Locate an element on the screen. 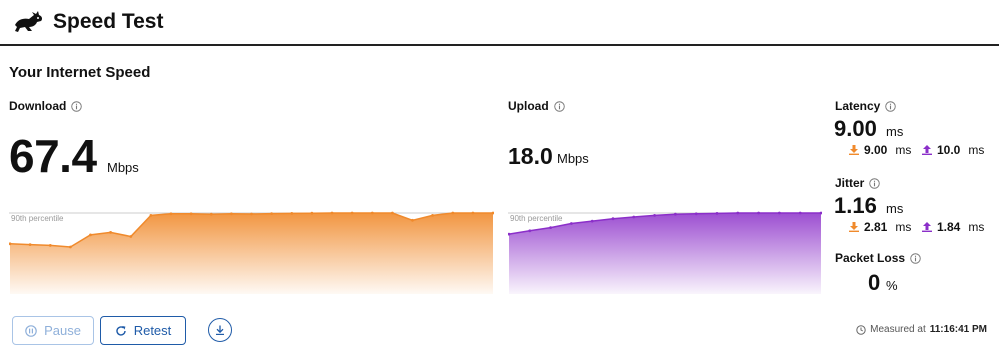 The height and width of the screenshot is (354, 999). download-icon is located at coordinates (220, 330).